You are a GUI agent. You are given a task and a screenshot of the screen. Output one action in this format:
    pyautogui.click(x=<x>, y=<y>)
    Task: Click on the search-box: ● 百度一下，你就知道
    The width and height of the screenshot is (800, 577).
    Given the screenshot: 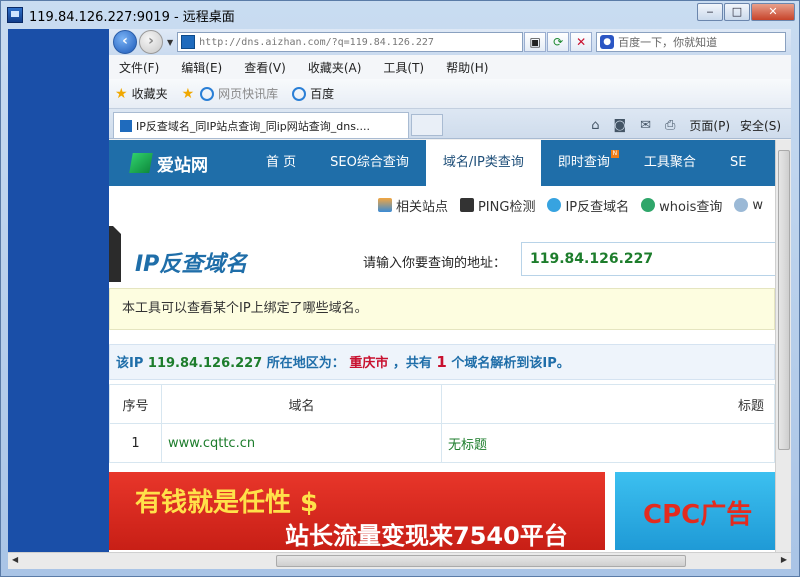 What is the action you would take?
    pyautogui.click(x=691, y=42)
    